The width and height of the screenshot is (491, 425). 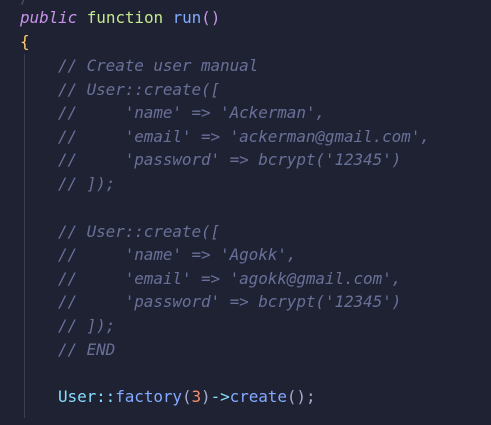 What do you see at coordinates (158, 65) in the screenshot?
I see `comment-line: // Create user manual` at bounding box center [158, 65].